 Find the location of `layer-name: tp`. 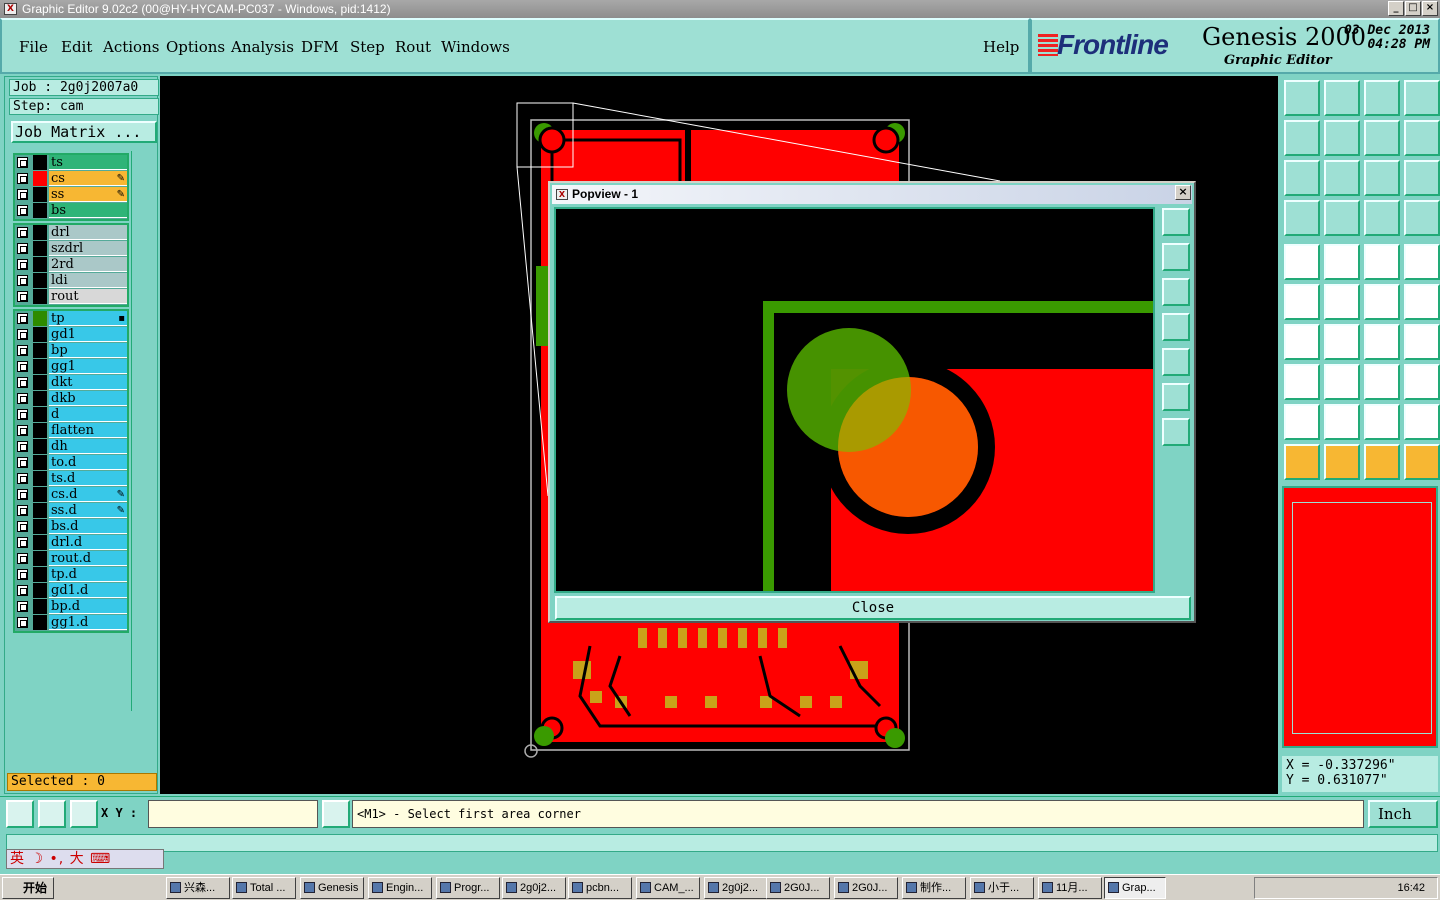

layer-name: tp is located at coordinates (88, 318).